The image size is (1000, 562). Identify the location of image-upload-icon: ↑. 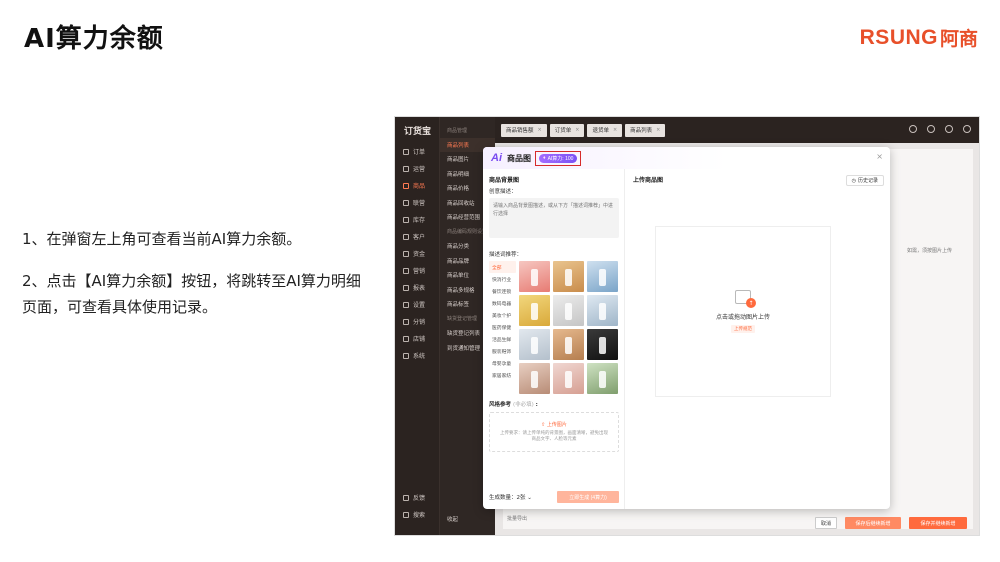
(745, 299).